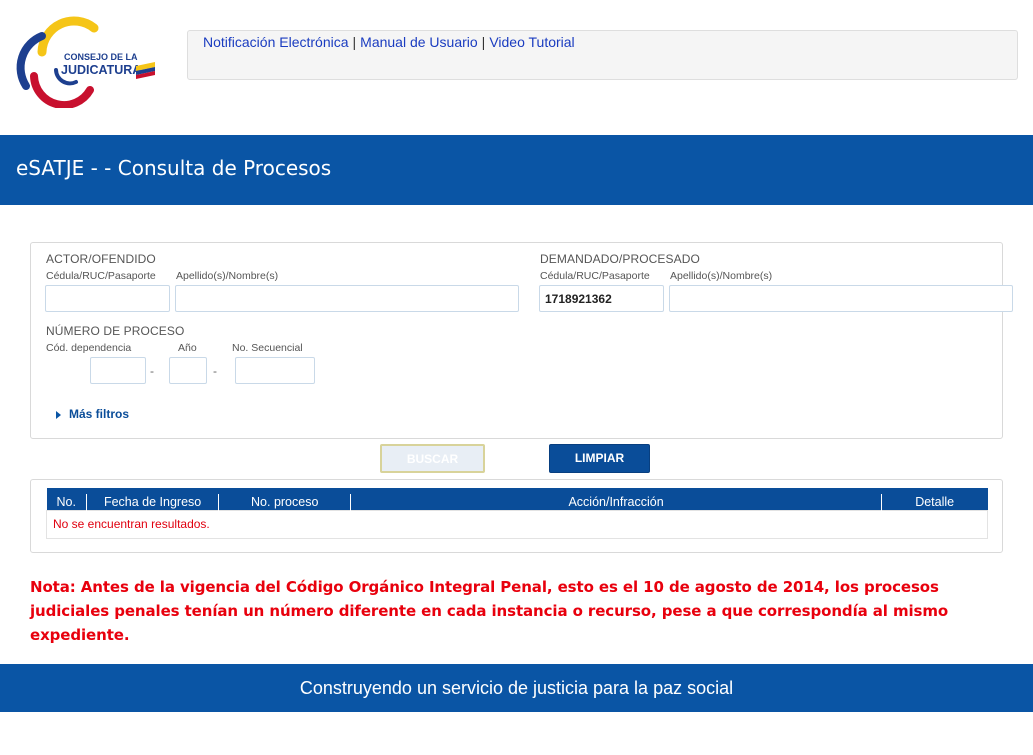  Describe the element at coordinates (347, 298) in the screenshot. I see `actor-name-input` at that location.